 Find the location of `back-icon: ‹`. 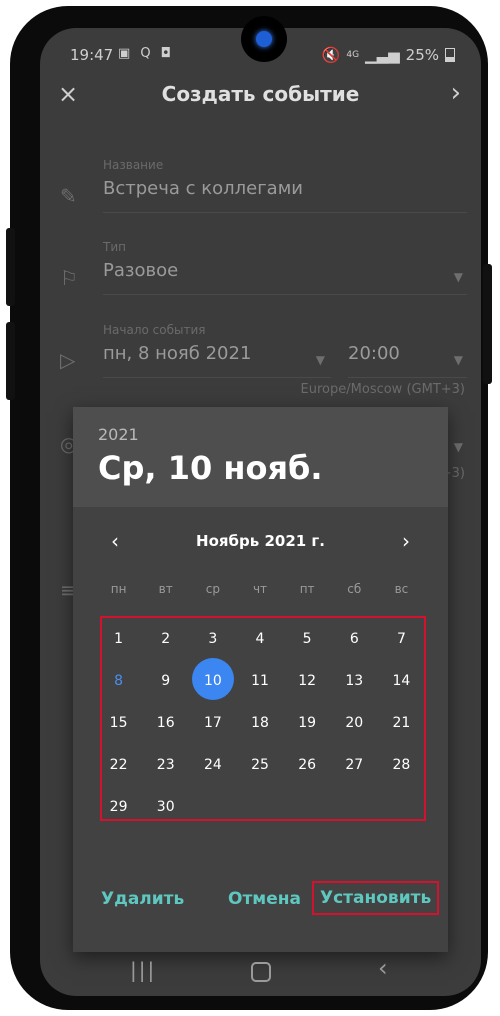

back-icon: ‹ is located at coordinates (383, 968).